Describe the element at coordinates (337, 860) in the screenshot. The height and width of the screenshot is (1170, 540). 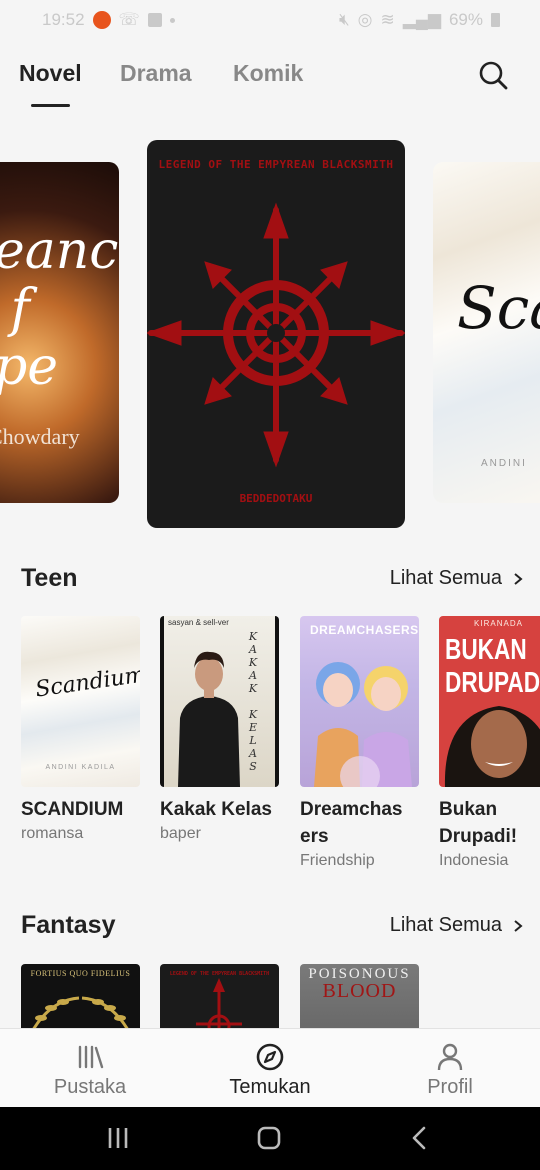
I see `book-tag: Friendship` at that location.